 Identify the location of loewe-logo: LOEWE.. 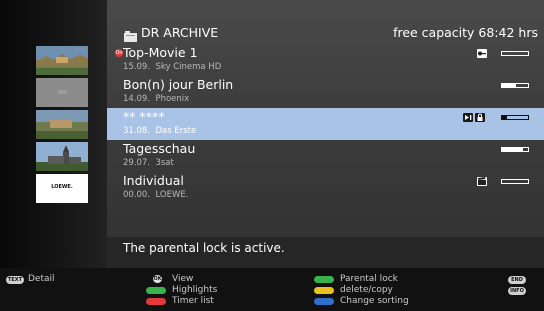
(62, 187).